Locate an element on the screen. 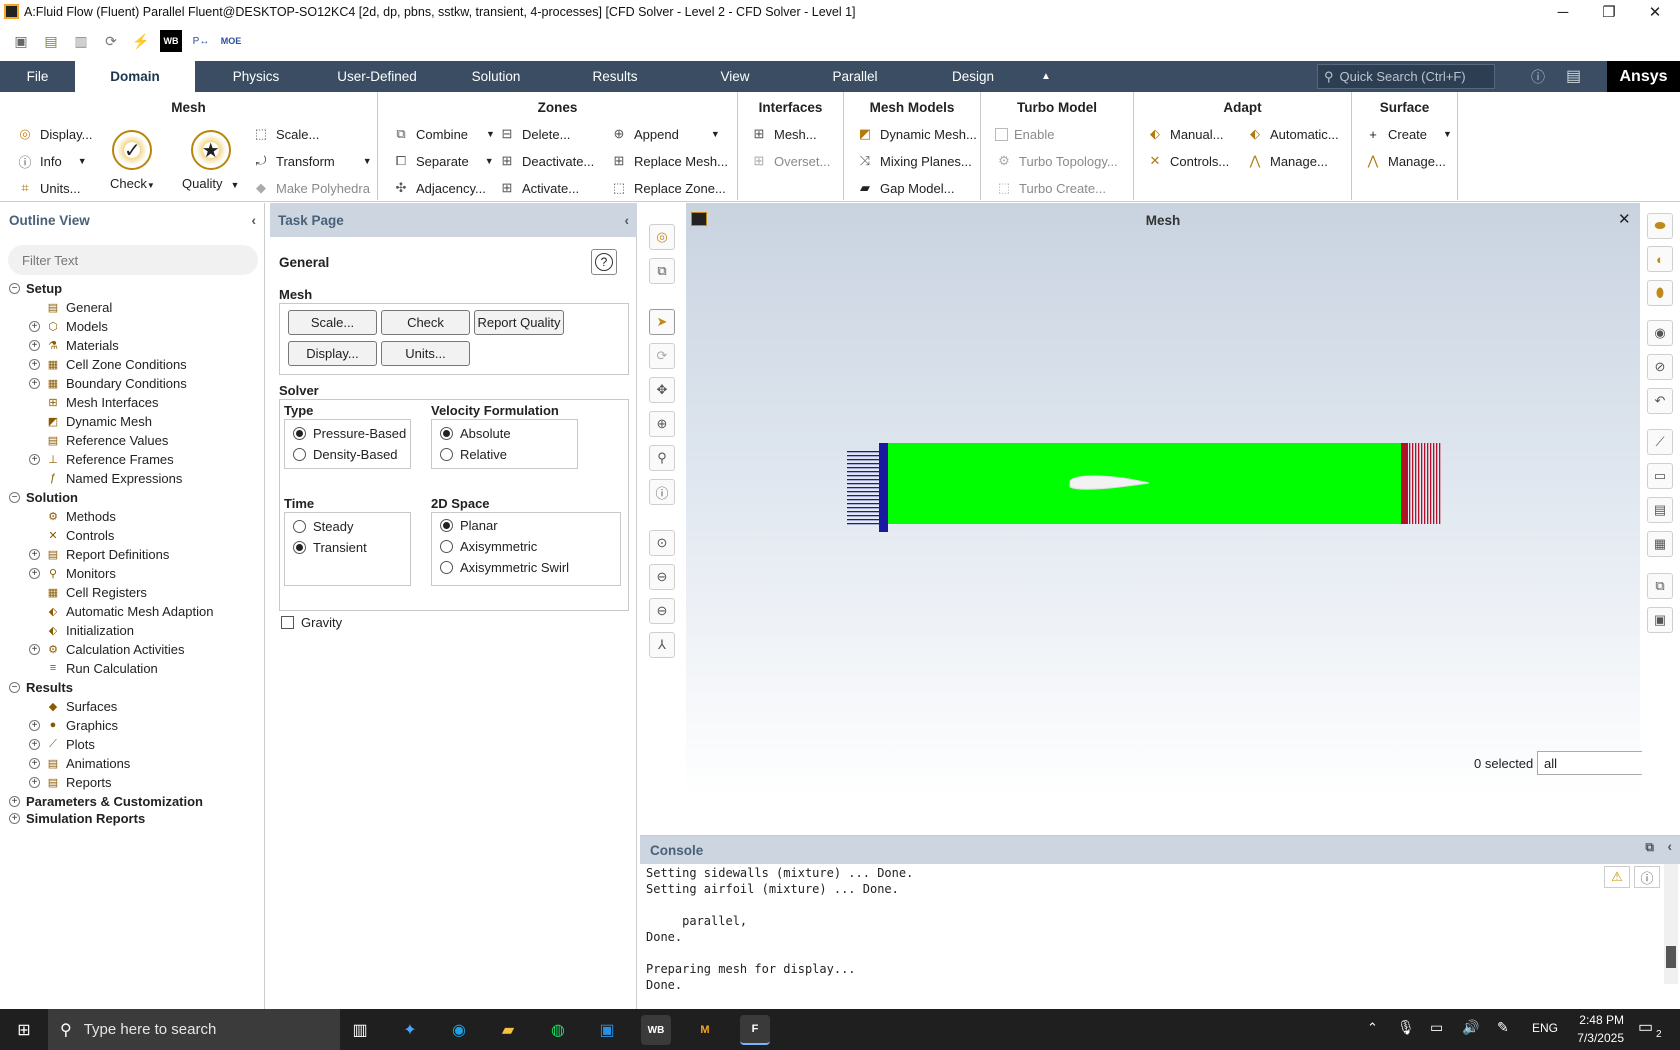 The image size is (1680, 1050). outline-item-methods: ⚙ Methods is located at coordinates (72, 516).